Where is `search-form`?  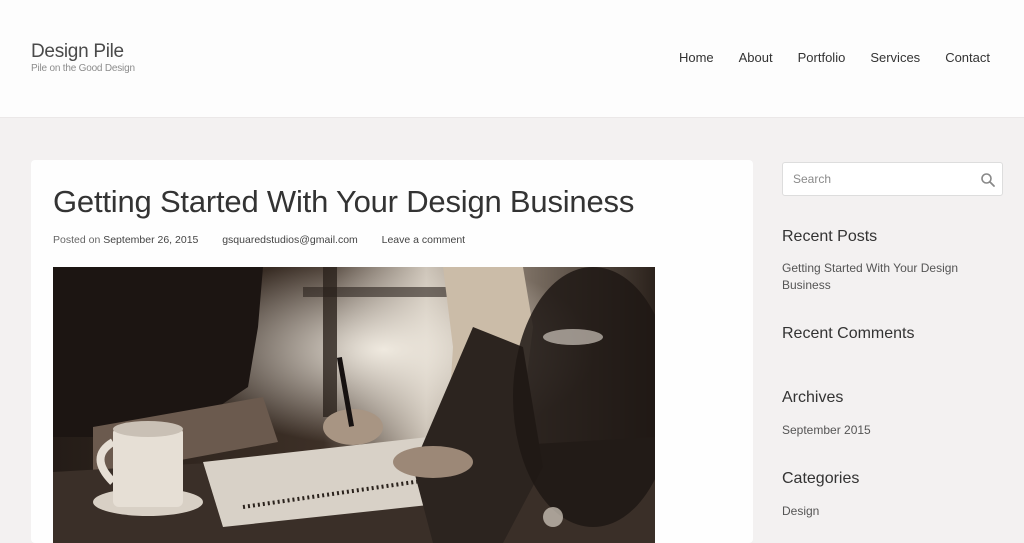
search-form is located at coordinates (892, 179).